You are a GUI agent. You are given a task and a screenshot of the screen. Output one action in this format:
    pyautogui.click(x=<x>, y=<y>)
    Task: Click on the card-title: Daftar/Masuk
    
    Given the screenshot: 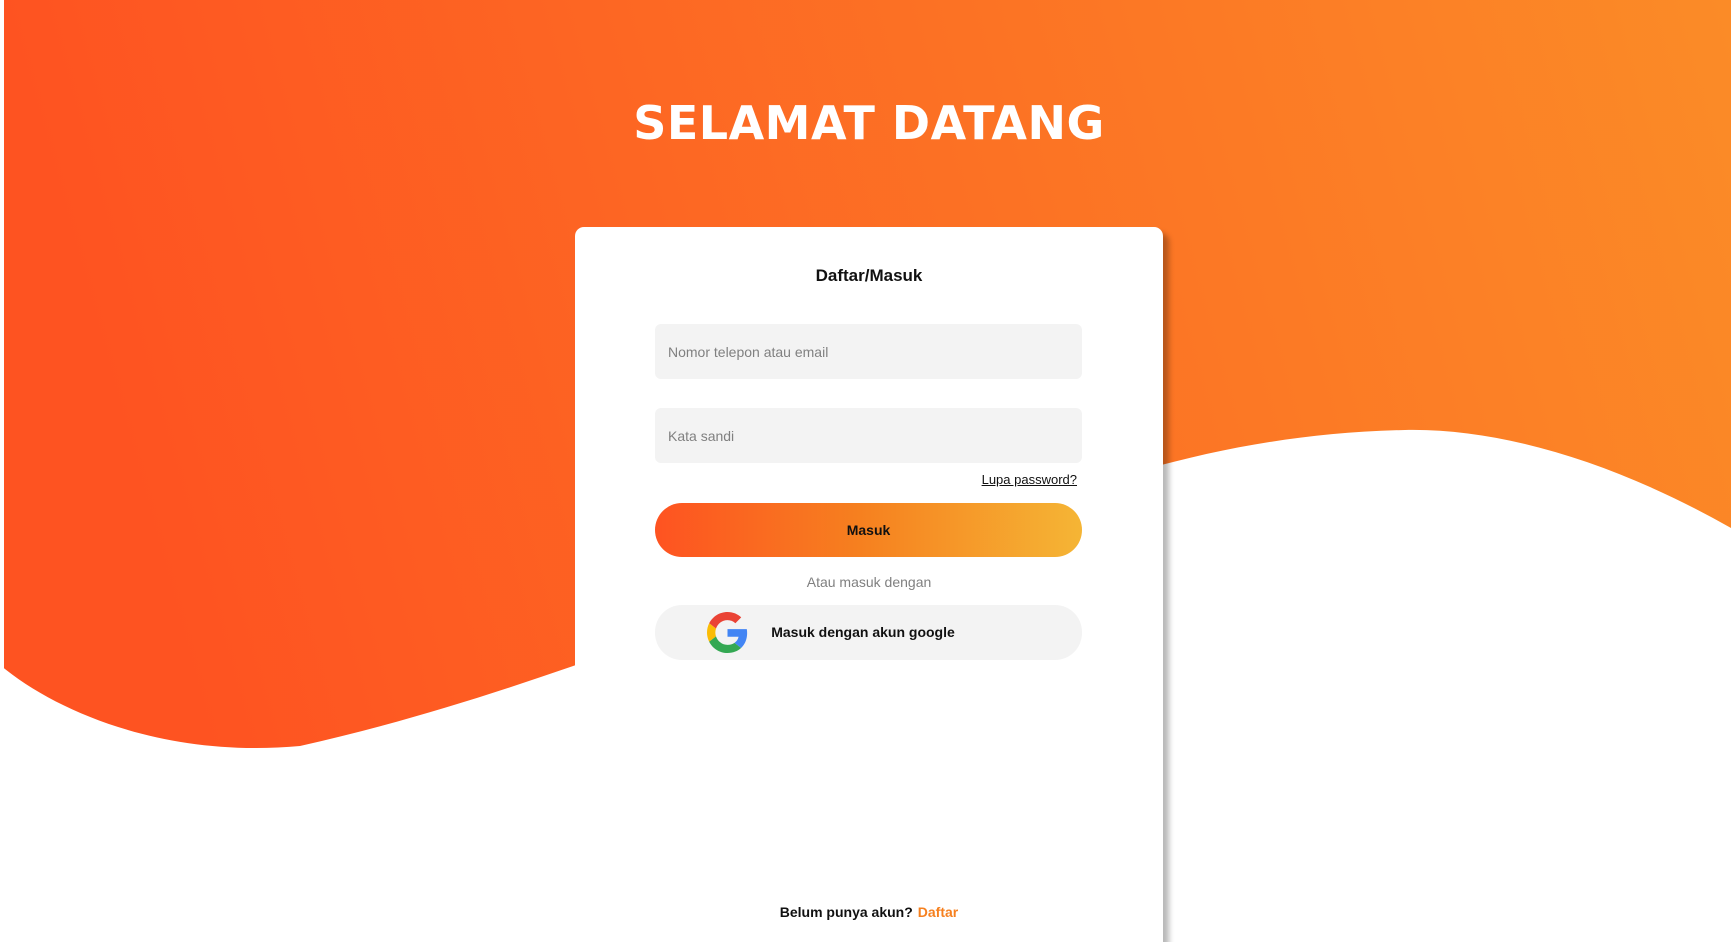 What is the action you would take?
    pyautogui.click(x=869, y=275)
    